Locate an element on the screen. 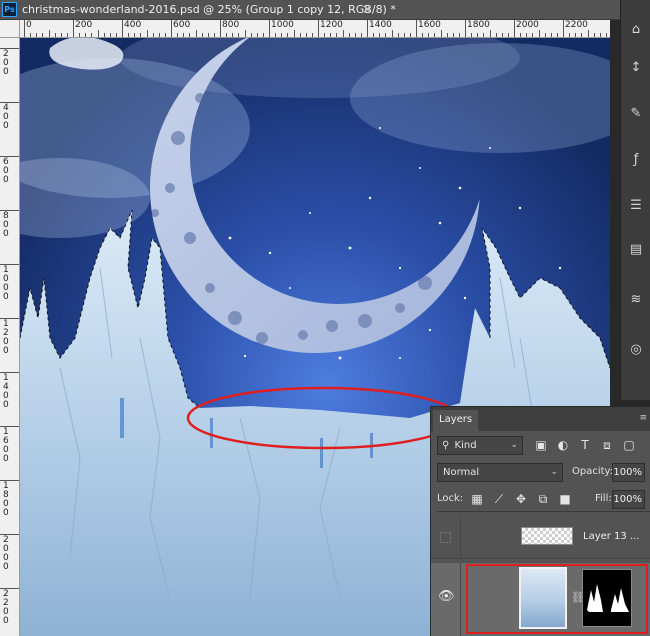 The width and height of the screenshot is (650, 636). blend-mode-select: Normal ⌄ is located at coordinates (500, 472).